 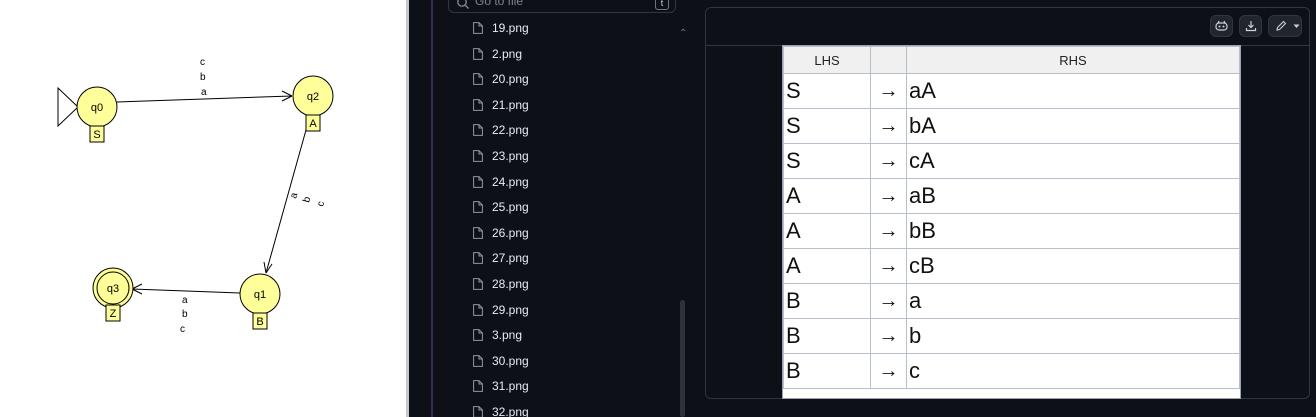 I want to click on table-row: S → cA, so click(x=1011, y=161).